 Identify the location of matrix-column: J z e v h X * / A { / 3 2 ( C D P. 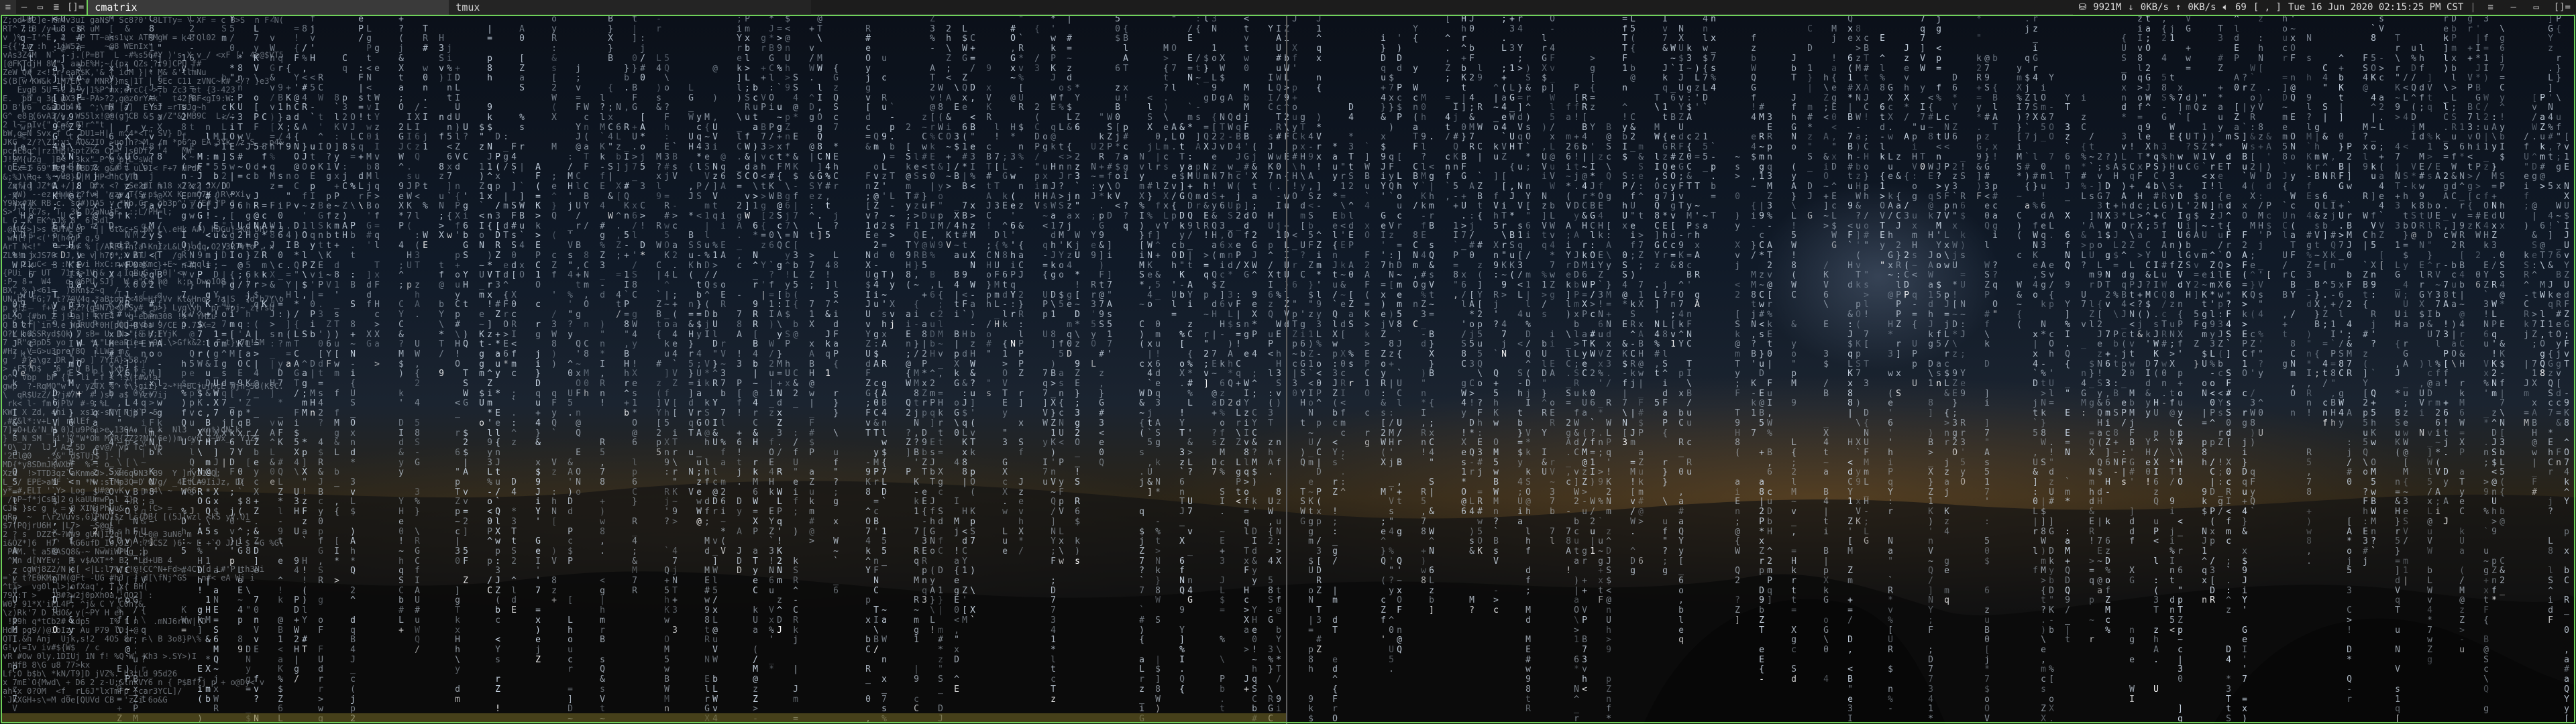
(1906, 172).